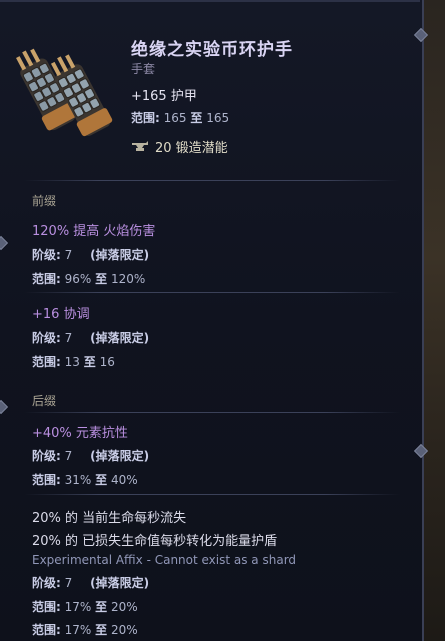 This screenshot has height=641, width=445. What do you see at coordinates (191, 148) in the screenshot?
I see `forging-text: 20 锻造潜能` at bounding box center [191, 148].